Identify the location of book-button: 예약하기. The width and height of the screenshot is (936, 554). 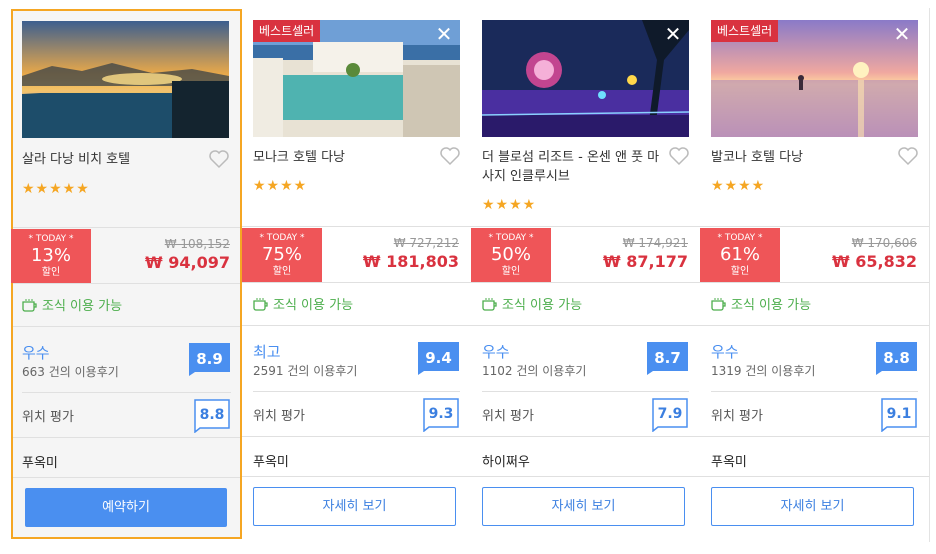
(126, 507).